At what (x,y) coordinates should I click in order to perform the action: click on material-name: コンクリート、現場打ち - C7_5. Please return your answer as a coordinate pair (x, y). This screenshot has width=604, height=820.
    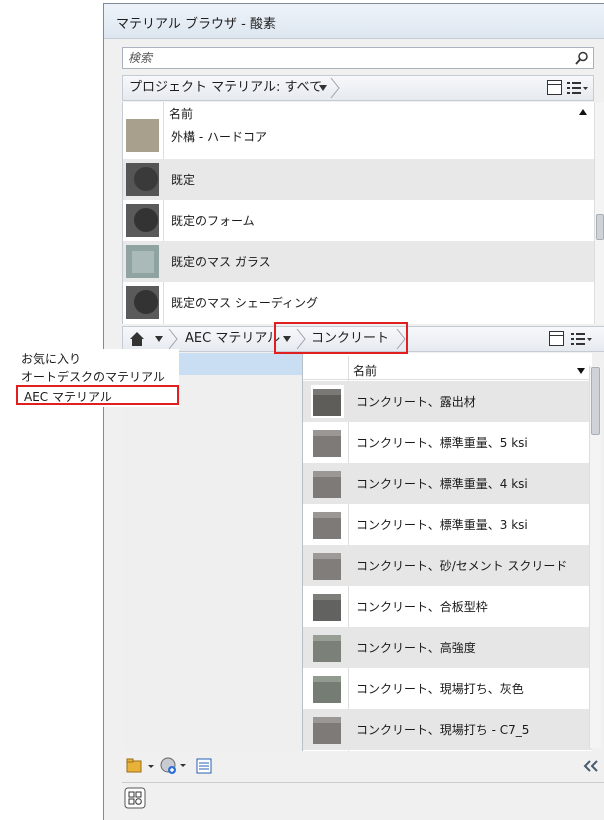
    Looking at the image, I should click on (443, 730).